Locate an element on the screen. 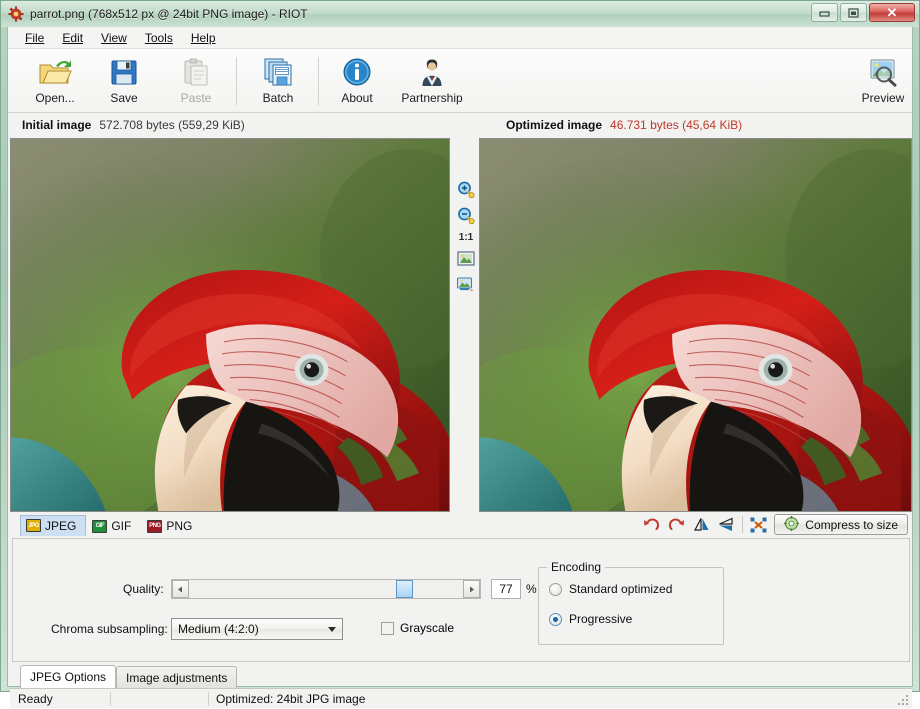 The width and height of the screenshot is (920, 709). initial-image-size: 572.708 bytes (559,29 KiB) is located at coordinates (172, 125).